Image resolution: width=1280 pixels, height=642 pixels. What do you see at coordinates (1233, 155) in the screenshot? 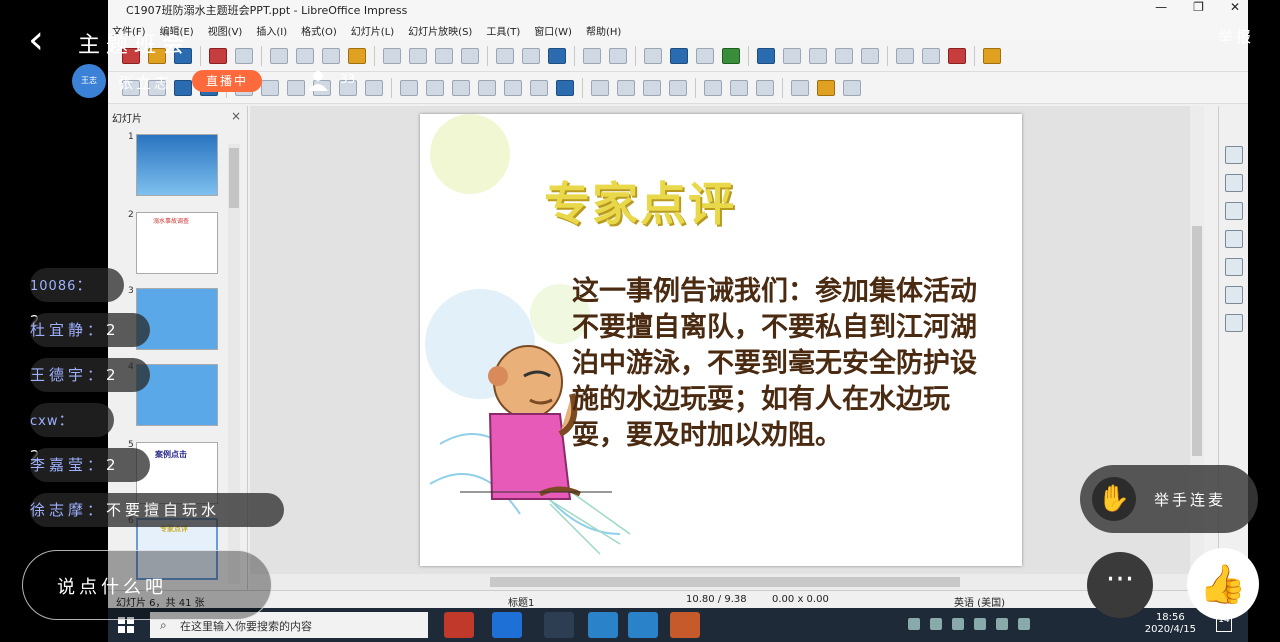
I see `properties-icon` at bounding box center [1233, 155].